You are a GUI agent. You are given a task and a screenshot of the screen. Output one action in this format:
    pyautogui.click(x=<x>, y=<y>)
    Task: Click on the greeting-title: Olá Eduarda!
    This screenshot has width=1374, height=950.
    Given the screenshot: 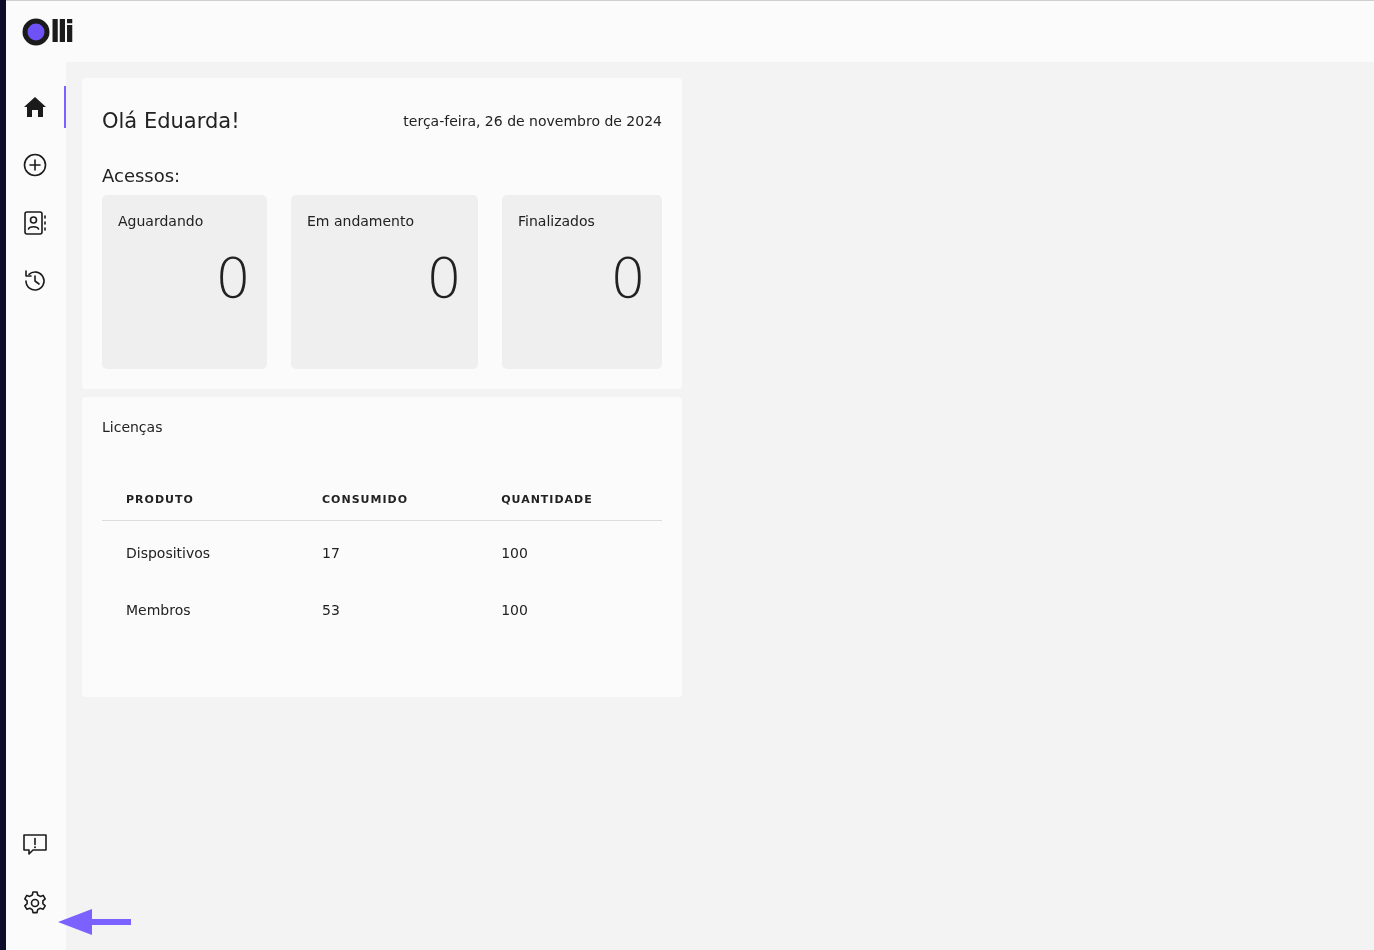 What is the action you would take?
    pyautogui.click(x=171, y=121)
    